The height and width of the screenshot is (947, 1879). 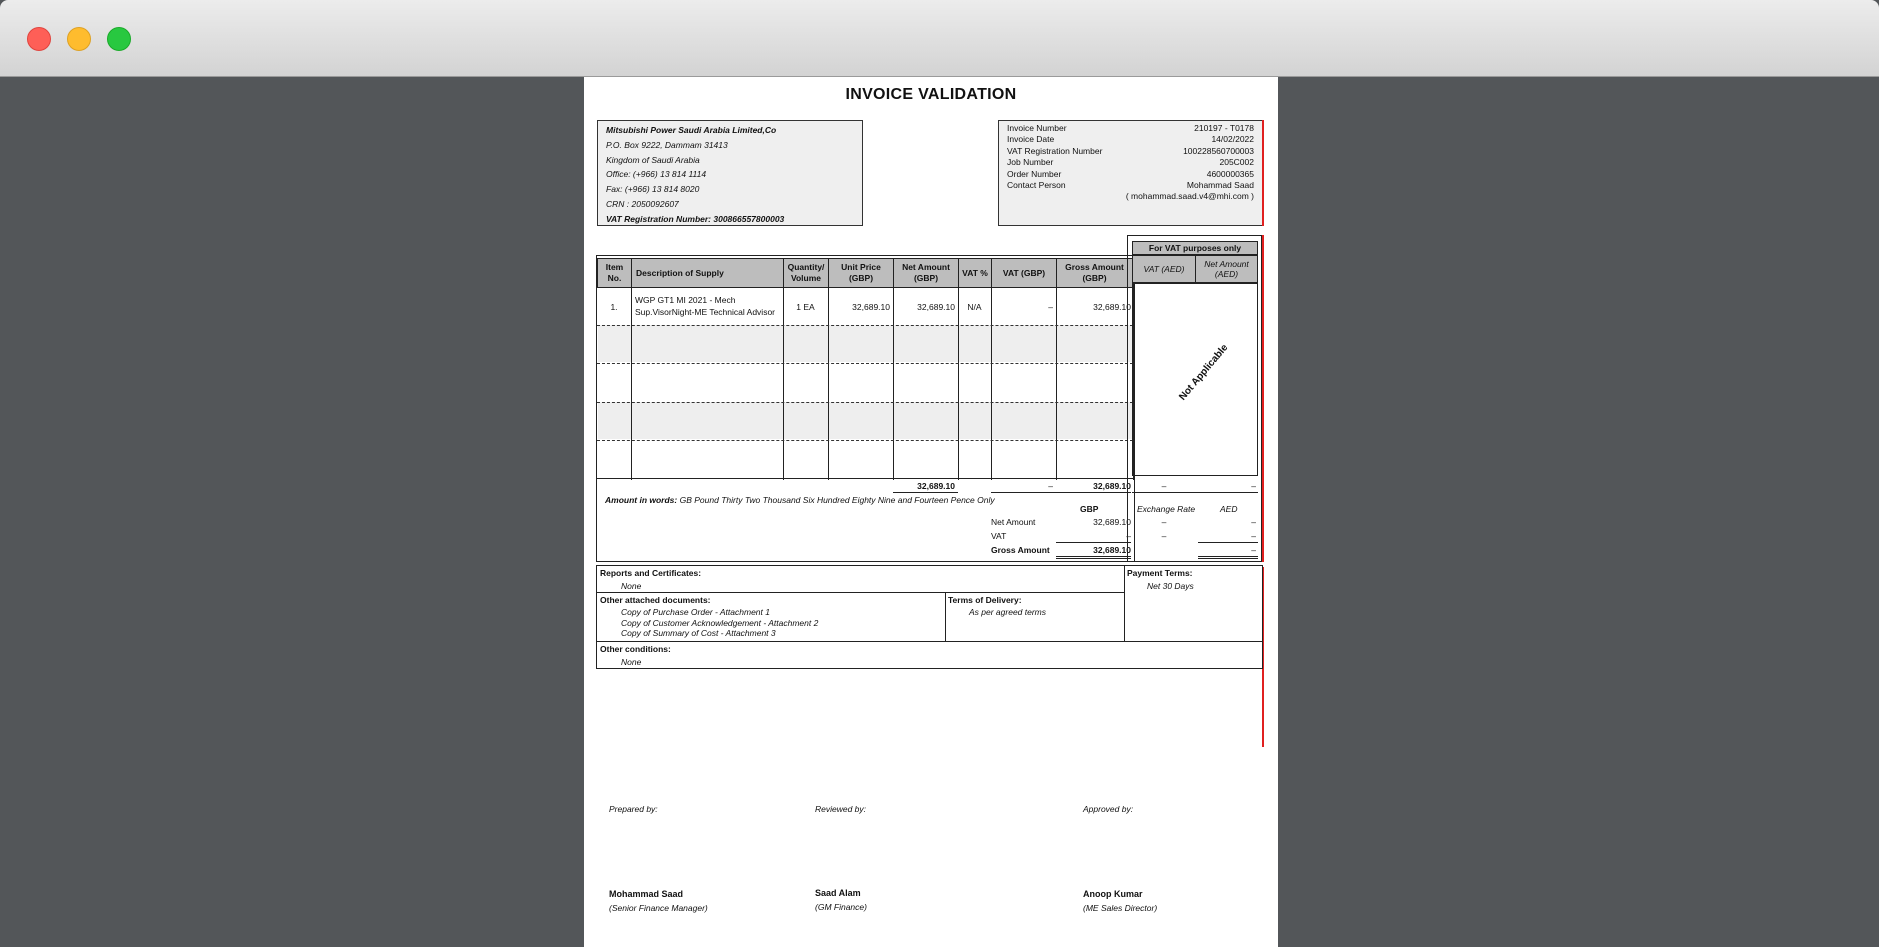 I want to click on net-rate-value: –, so click(x=1164, y=522).